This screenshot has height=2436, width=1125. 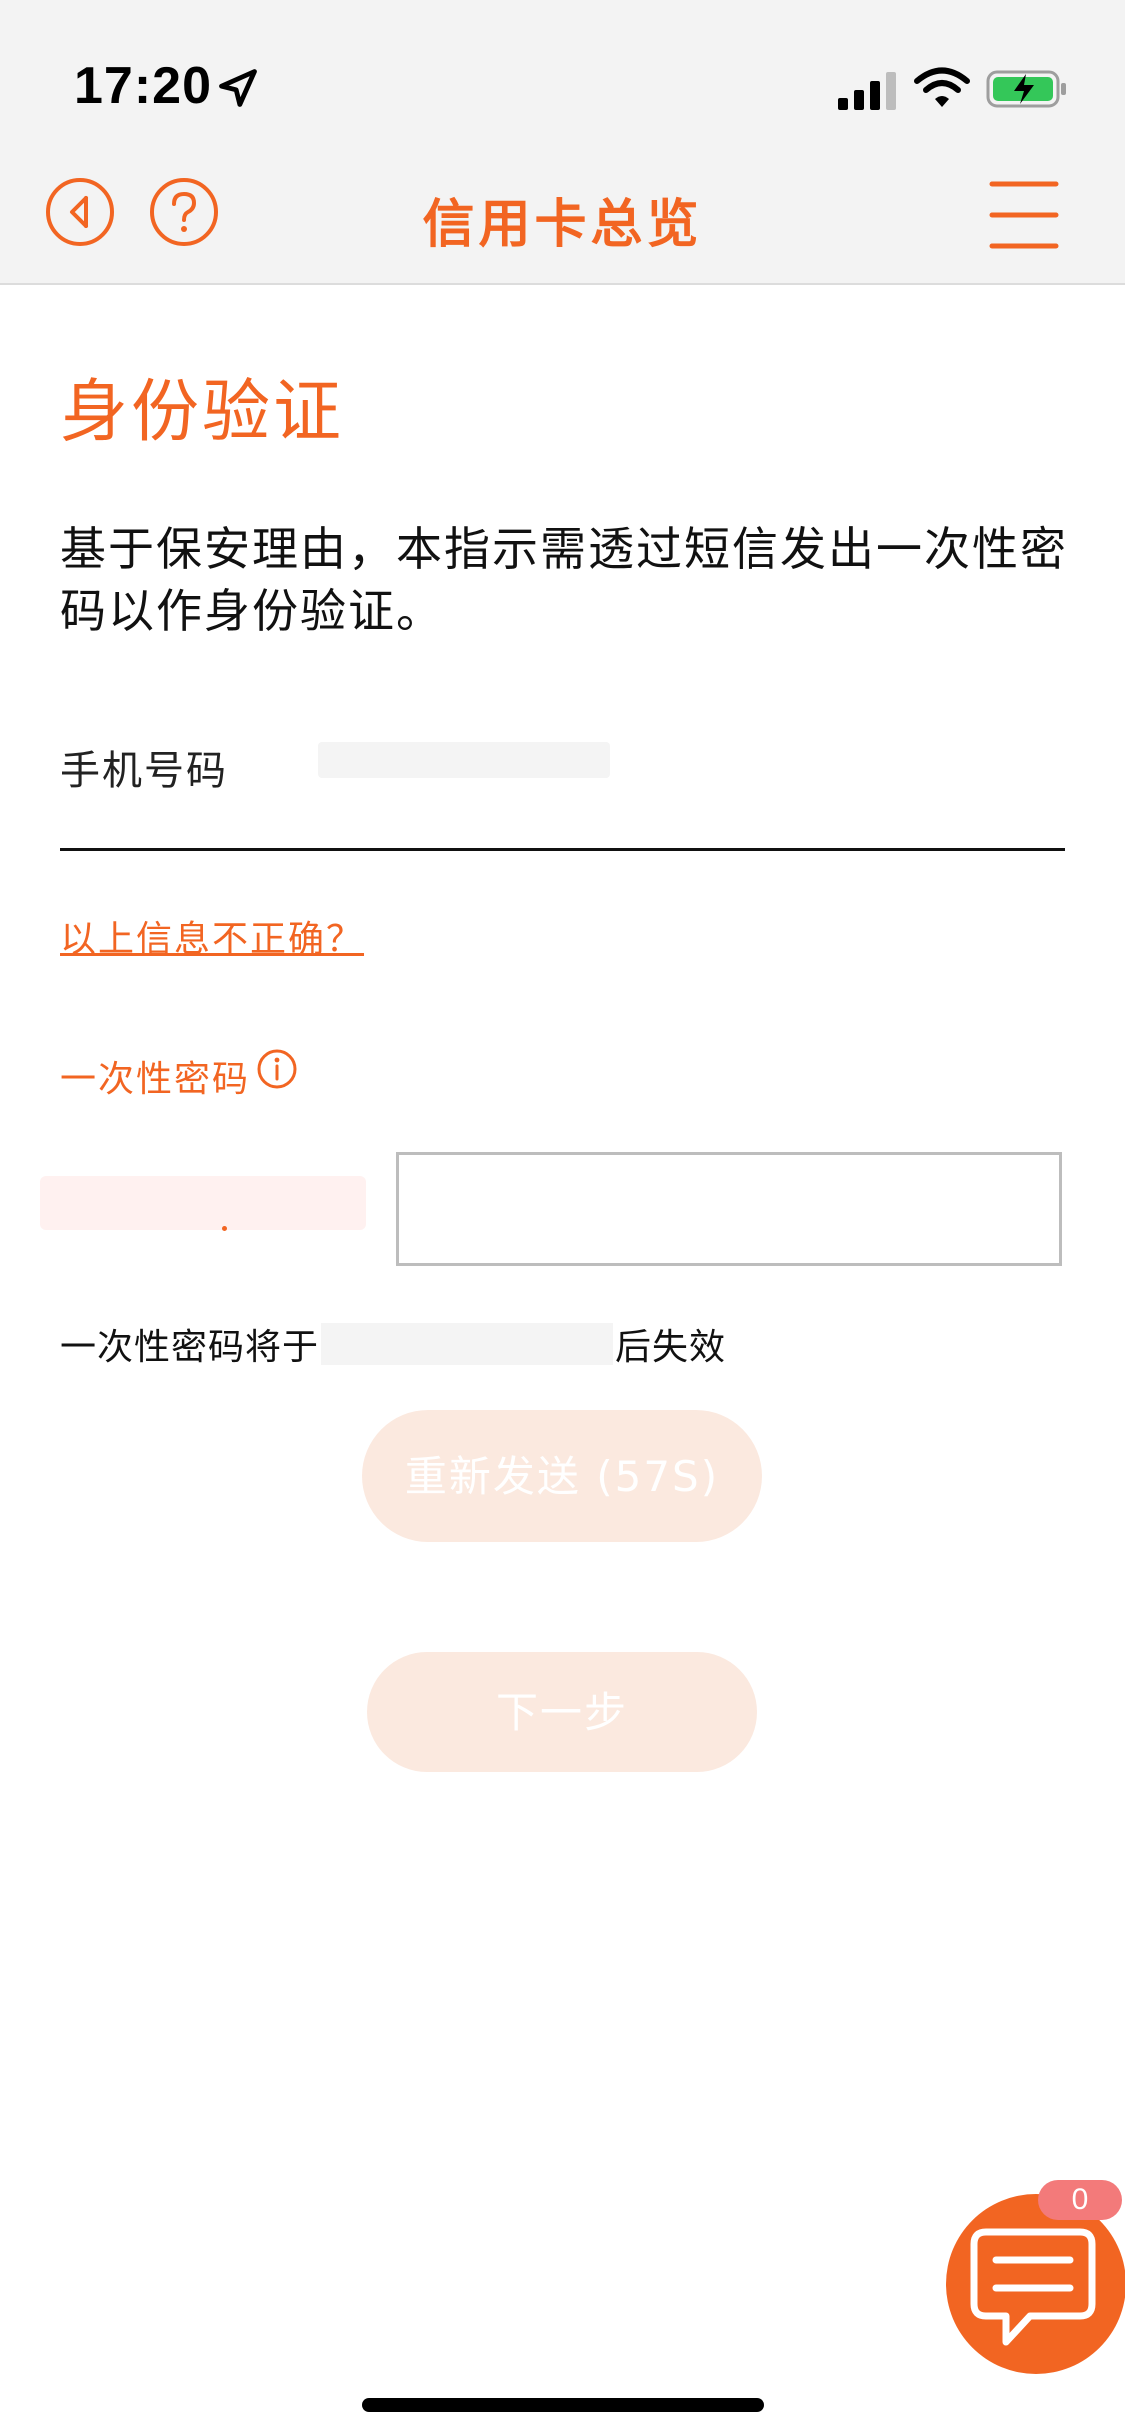 What do you see at coordinates (238, 88) in the screenshot?
I see `location-arrow-icon` at bounding box center [238, 88].